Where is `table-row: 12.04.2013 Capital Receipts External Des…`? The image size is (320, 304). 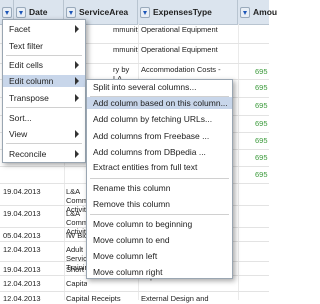 table-row: 12.04.2013 Capital Receipts External Des… is located at coordinates (134, 298).